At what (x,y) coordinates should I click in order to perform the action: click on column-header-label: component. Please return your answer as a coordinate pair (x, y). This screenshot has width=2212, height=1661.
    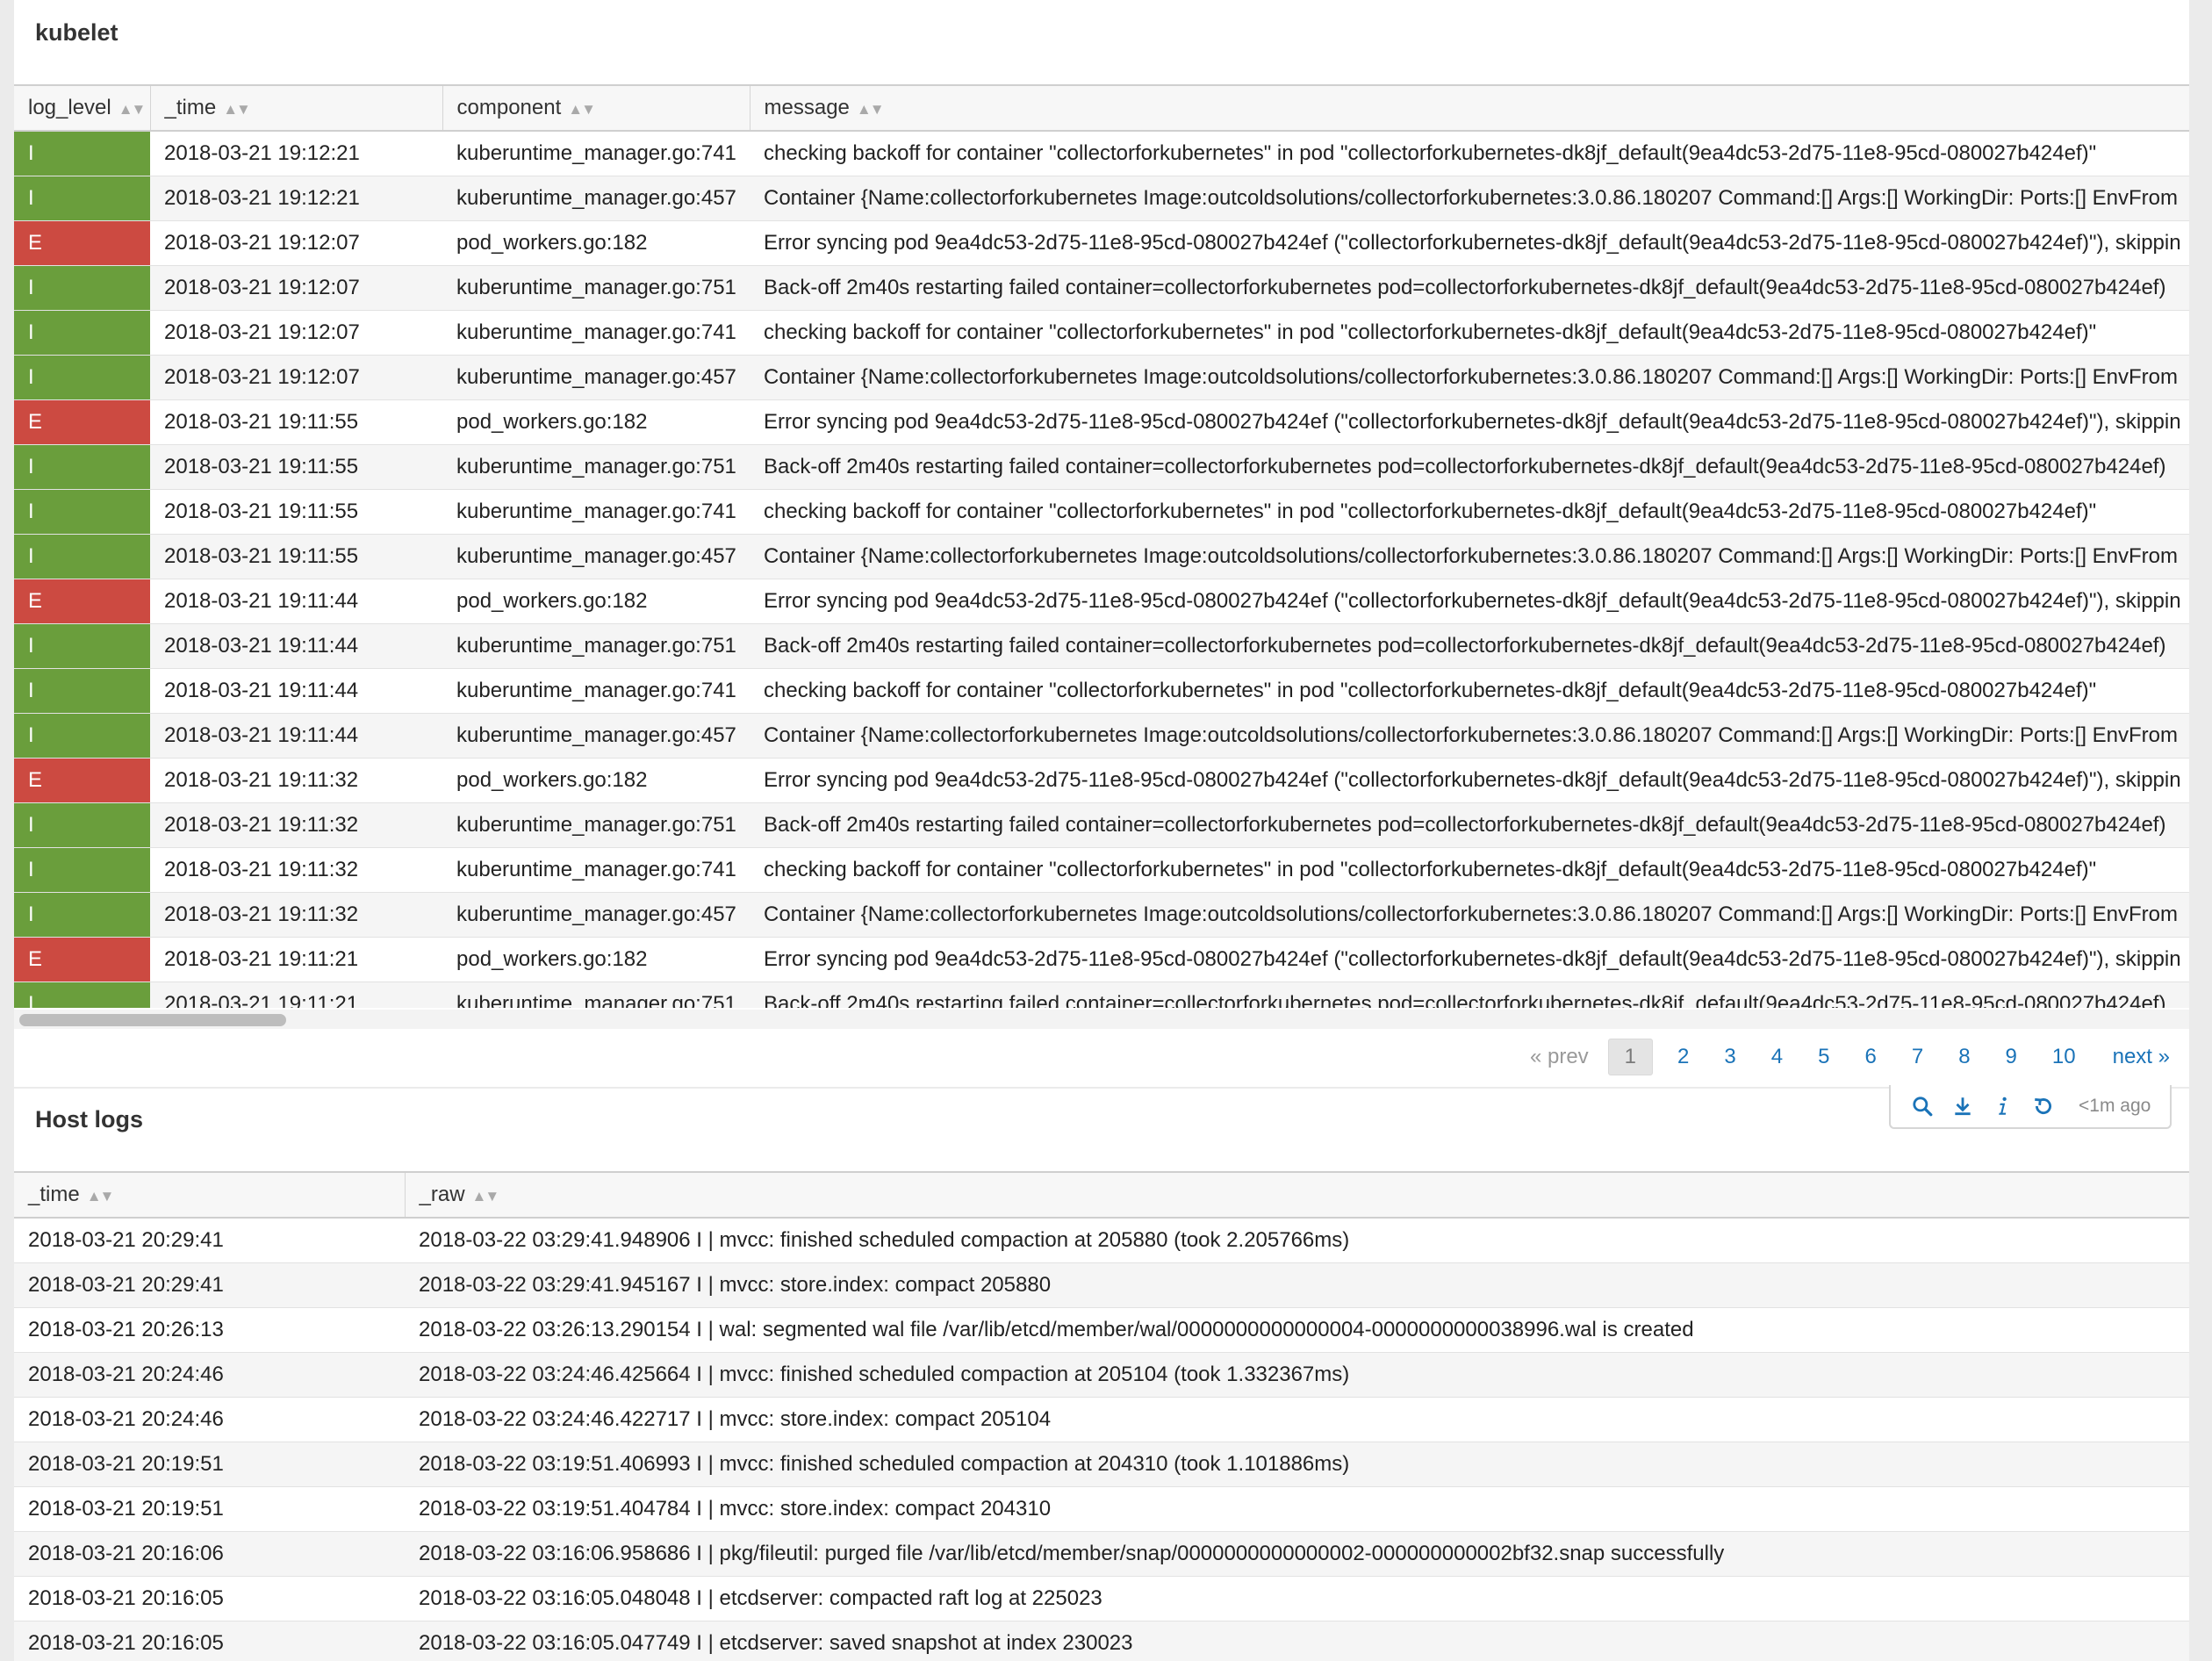
    Looking at the image, I should click on (509, 107).